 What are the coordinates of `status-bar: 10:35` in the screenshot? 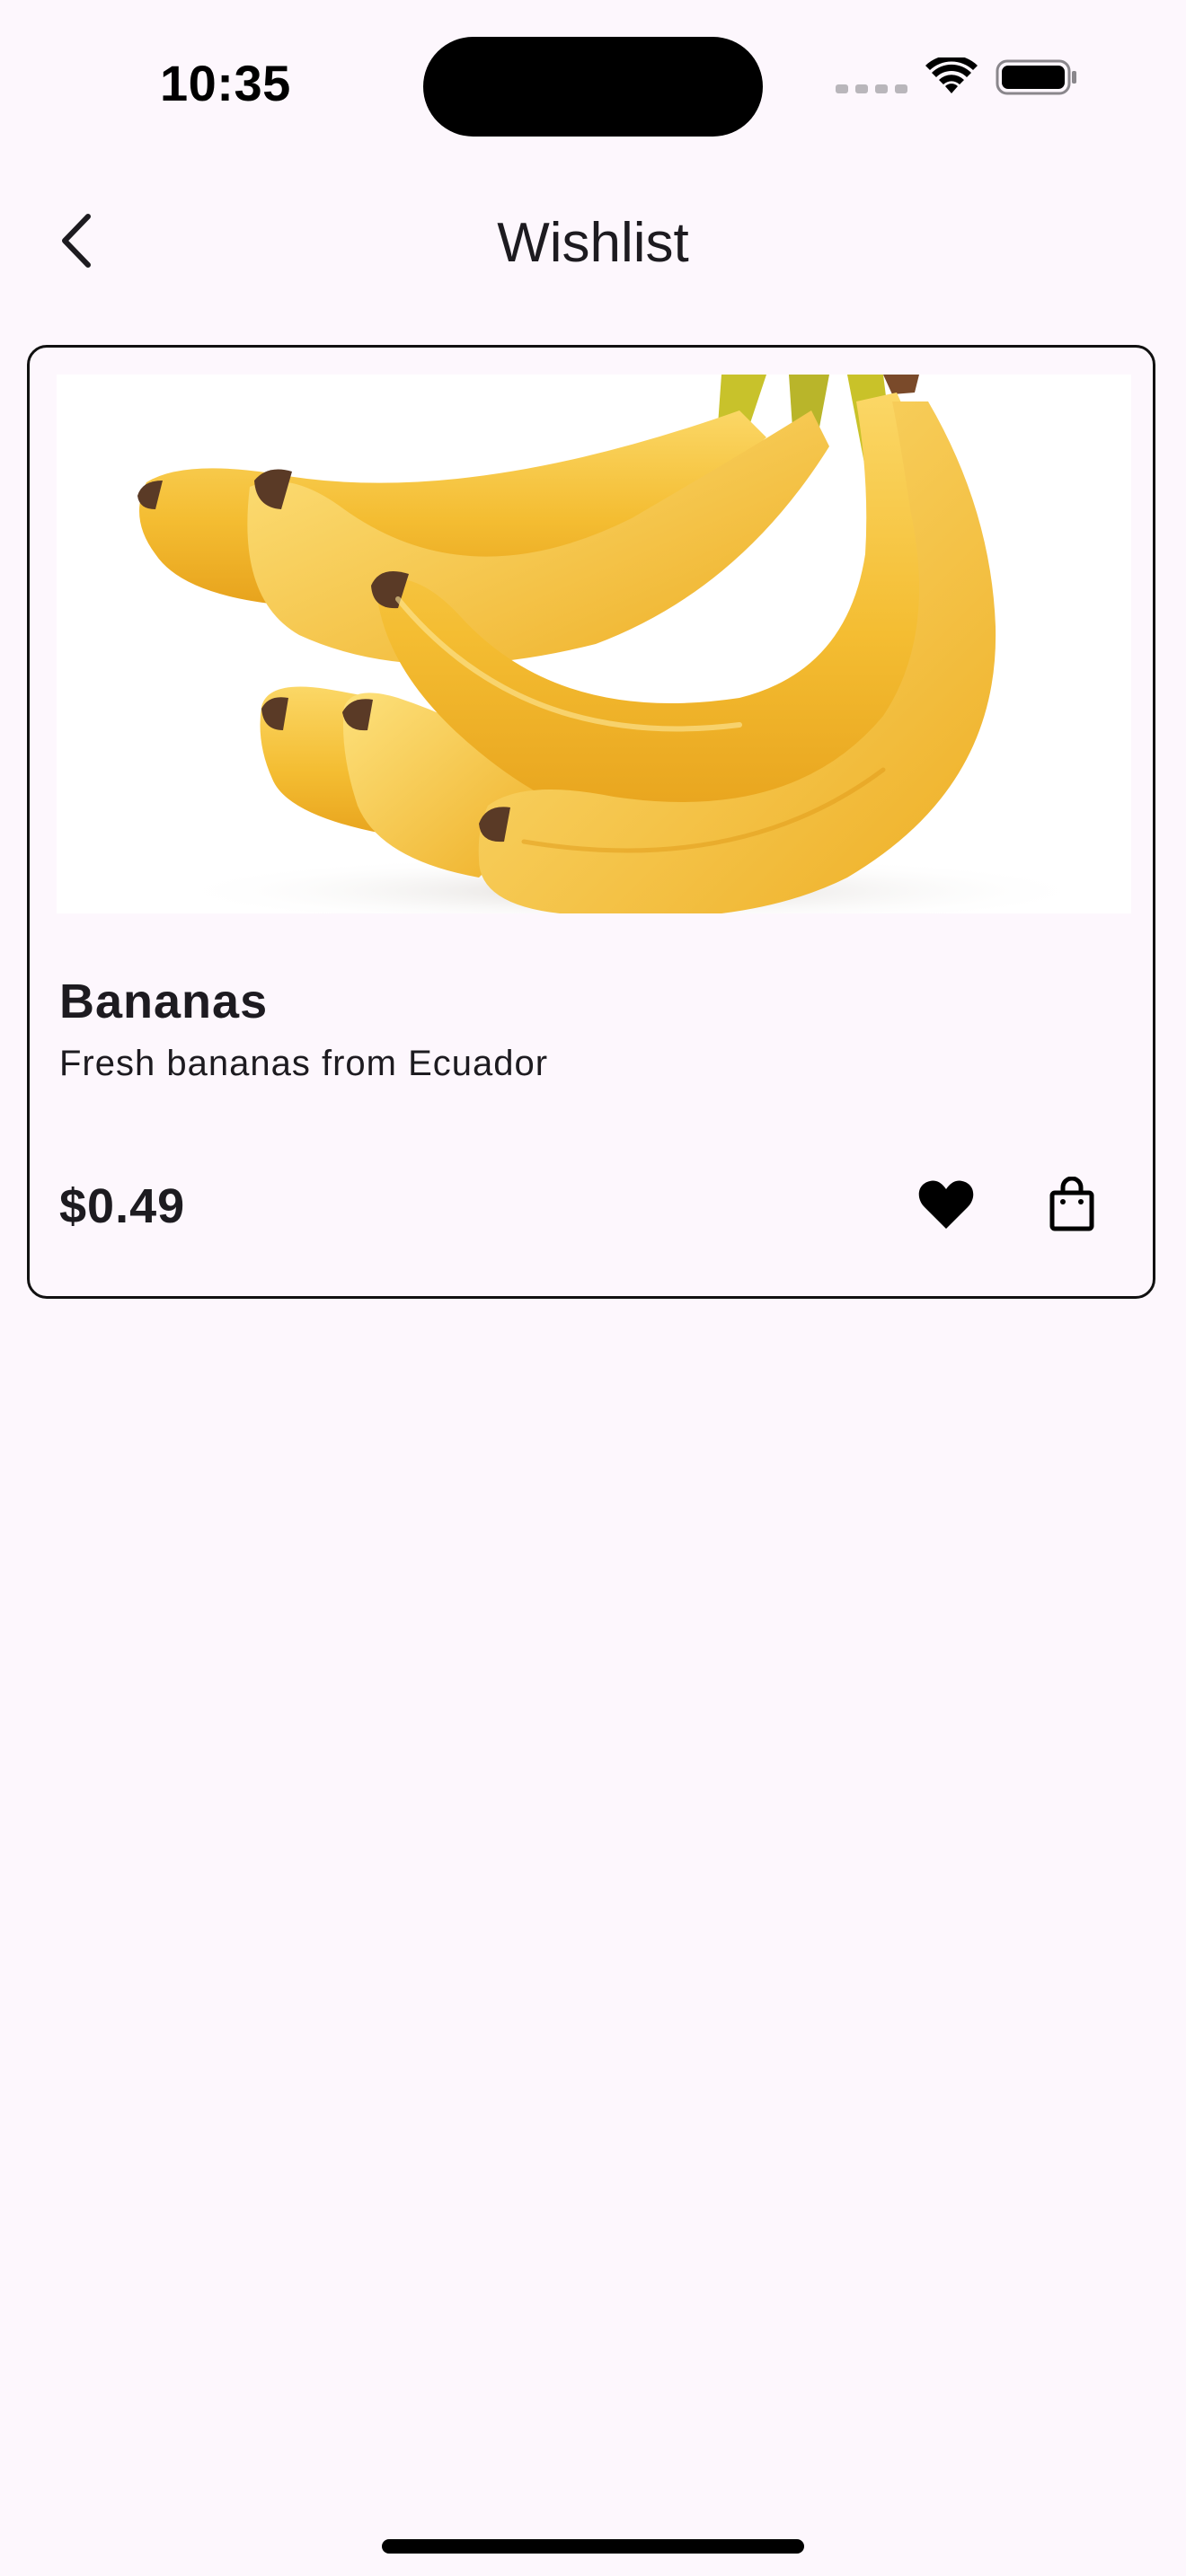 It's located at (593, 85).